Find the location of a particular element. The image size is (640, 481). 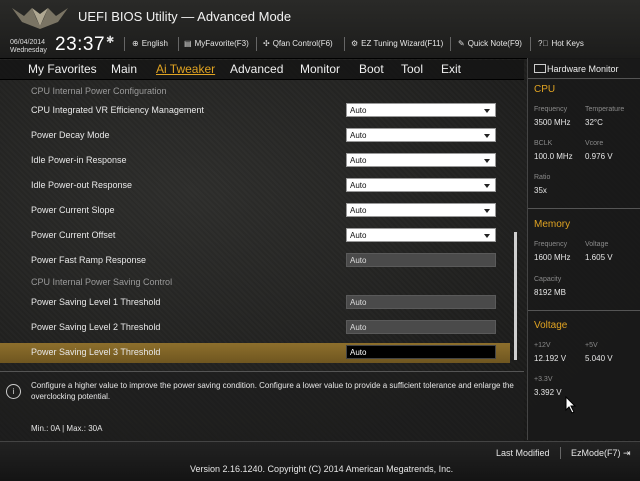

favorite-icon: ▤ is located at coordinates (188, 43).